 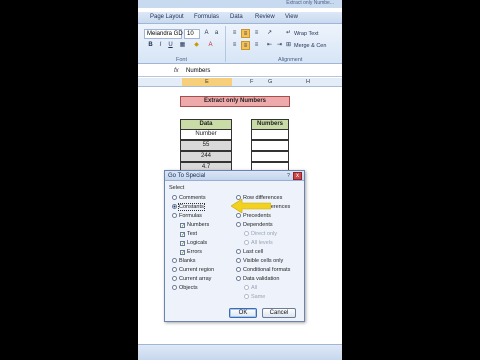 I want to click on tab-review: Review, so click(x=265, y=17).